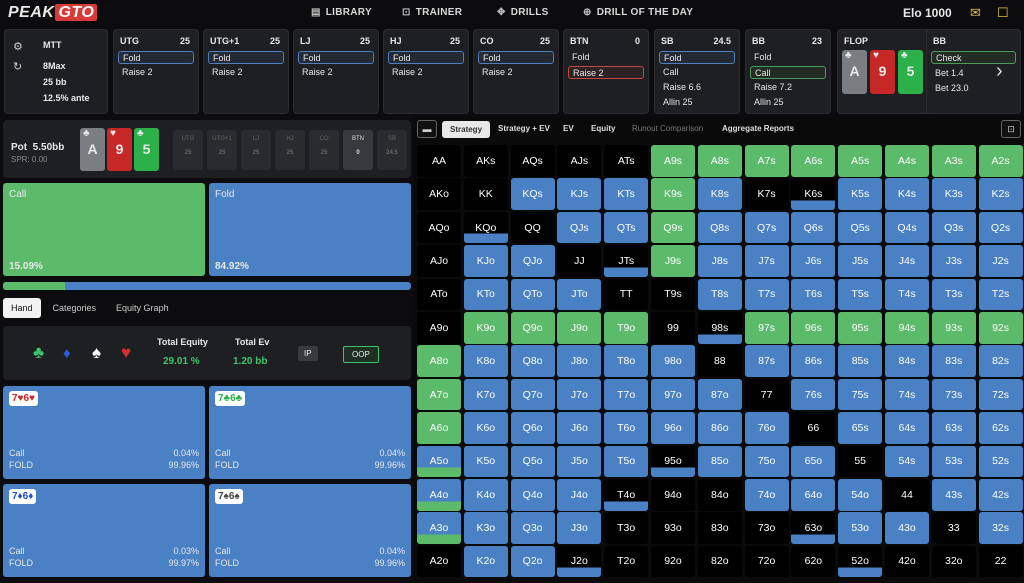  I want to click on position-card-co: CO 25 Fold Raise 2, so click(516, 71).